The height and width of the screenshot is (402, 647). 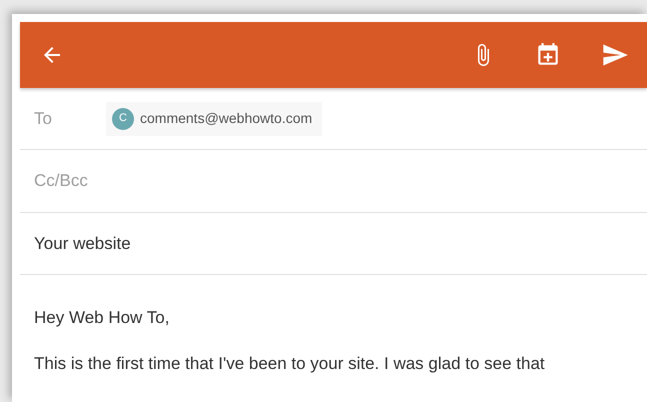 I want to click on cc-bcc-field: Cc/Bcc, so click(x=234, y=181).